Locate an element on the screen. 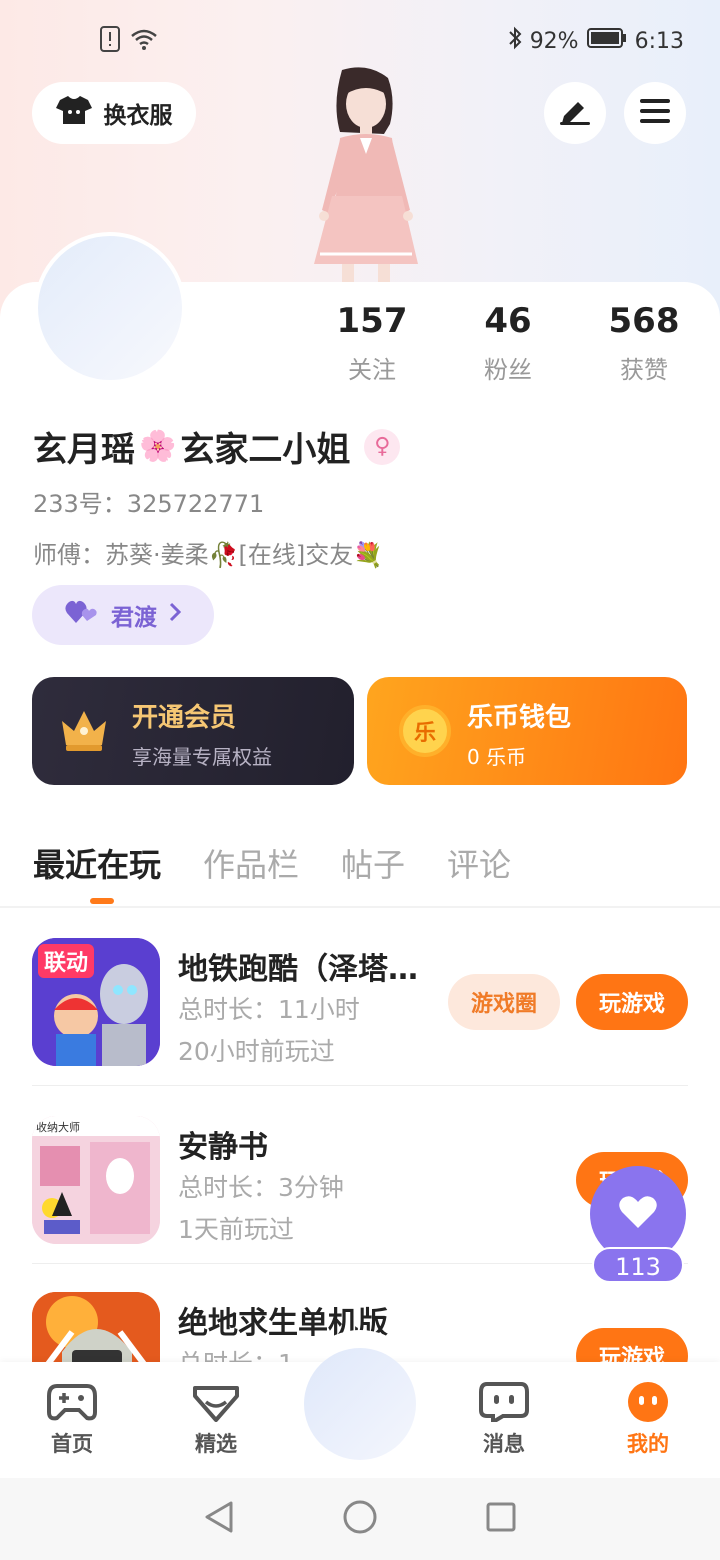 Image resolution: width=720 pixels, height=1560 pixels. nav-mine: 我的 is located at coordinates (648, 1420).